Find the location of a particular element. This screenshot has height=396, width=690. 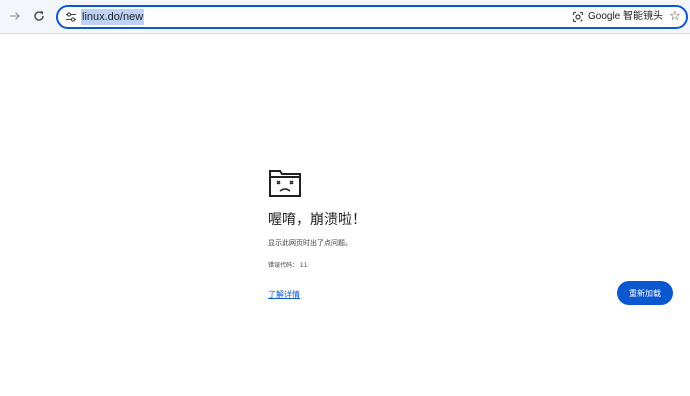

lens-label: Google 智能镜头 is located at coordinates (626, 16).